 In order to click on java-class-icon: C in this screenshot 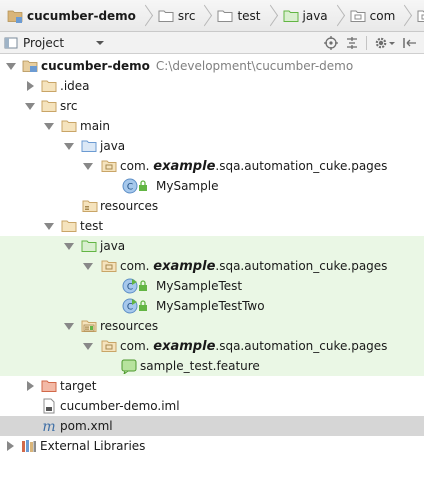, I will do `click(130, 186)`.